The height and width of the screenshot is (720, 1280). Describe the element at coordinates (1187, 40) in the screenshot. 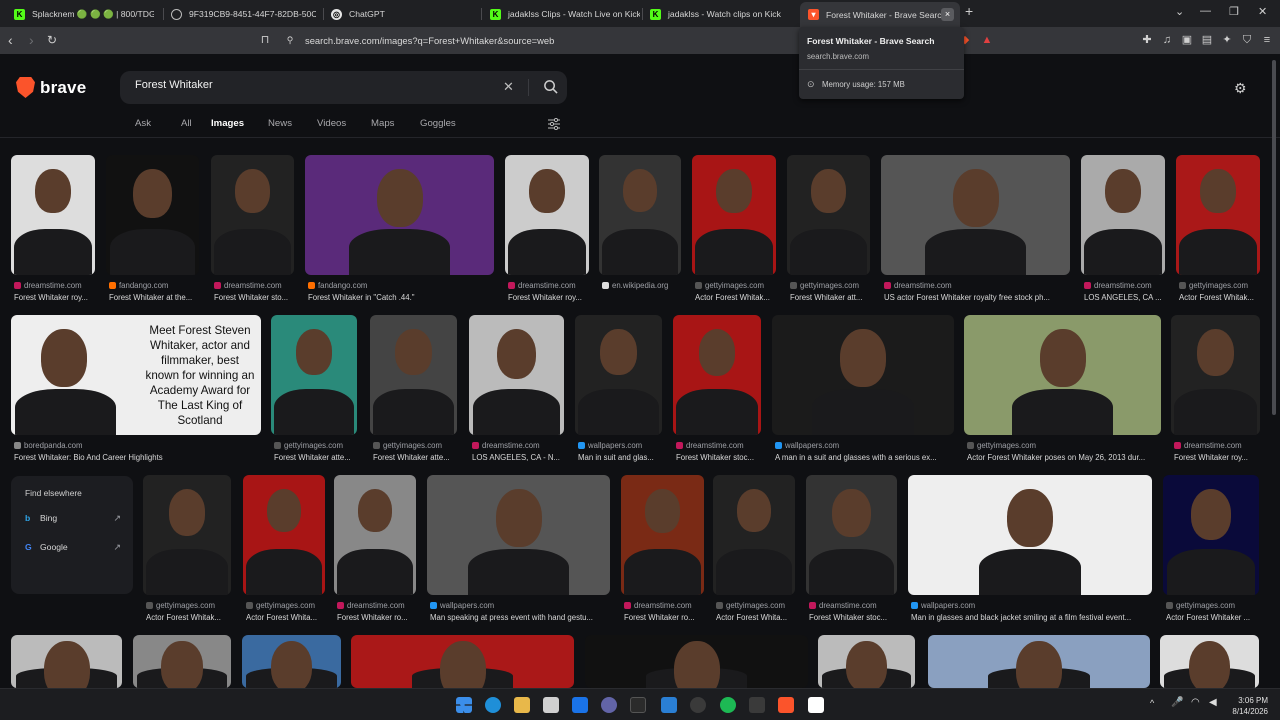

I see `sidebar-icon: ▣` at that location.